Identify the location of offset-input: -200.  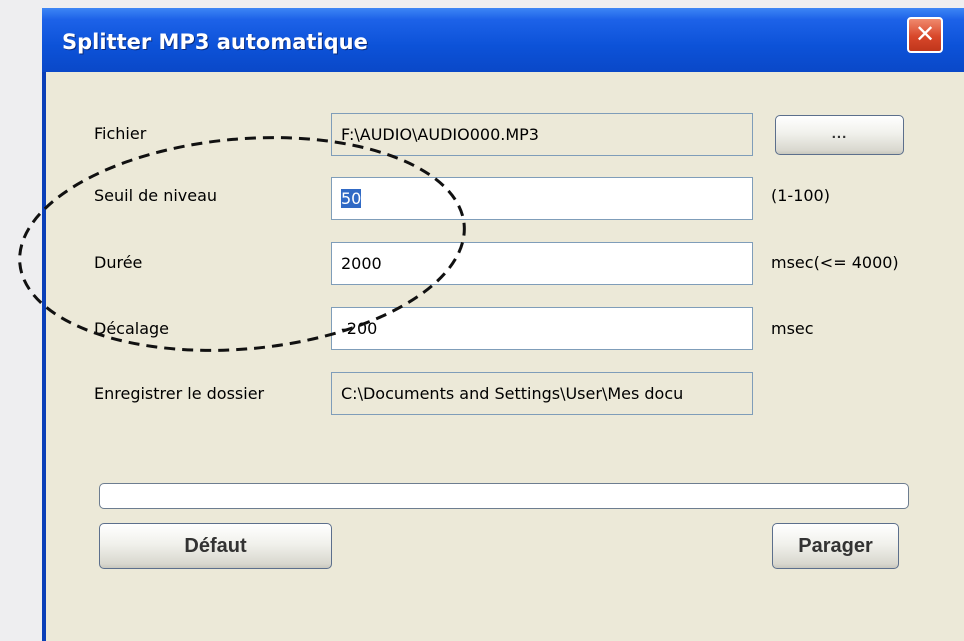
(542, 328).